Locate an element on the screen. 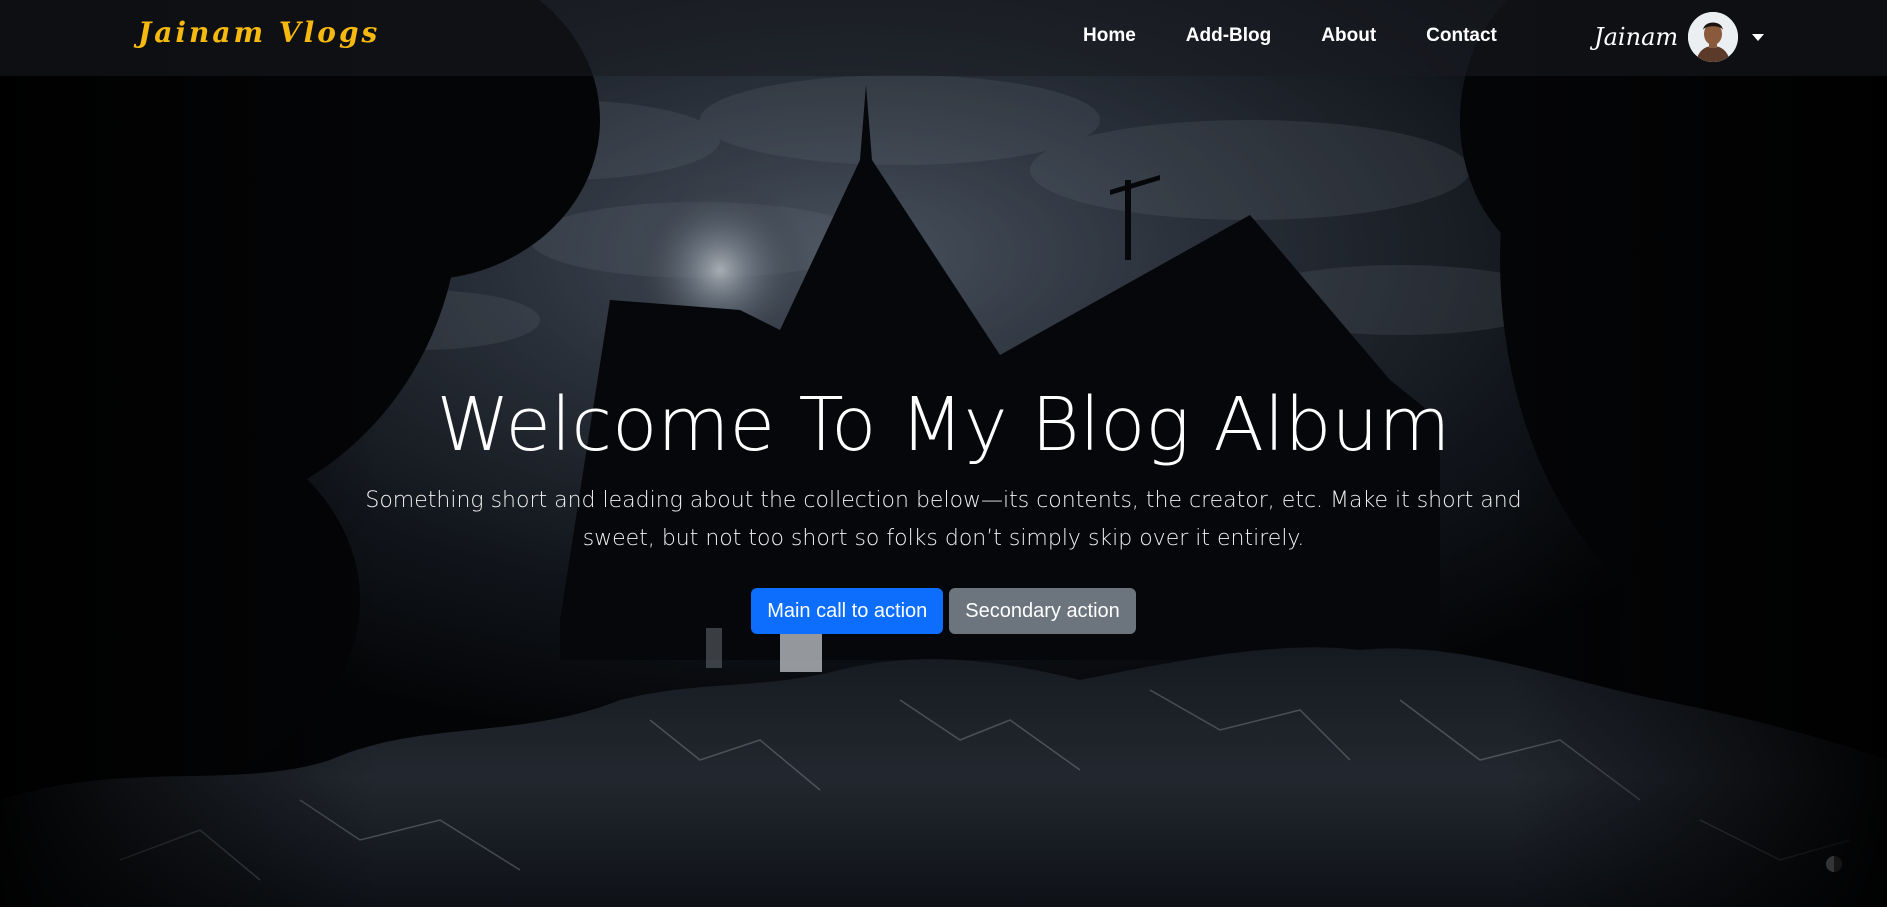 The height and width of the screenshot is (907, 1887). avatar-portrait-icon is located at coordinates (1713, 37).